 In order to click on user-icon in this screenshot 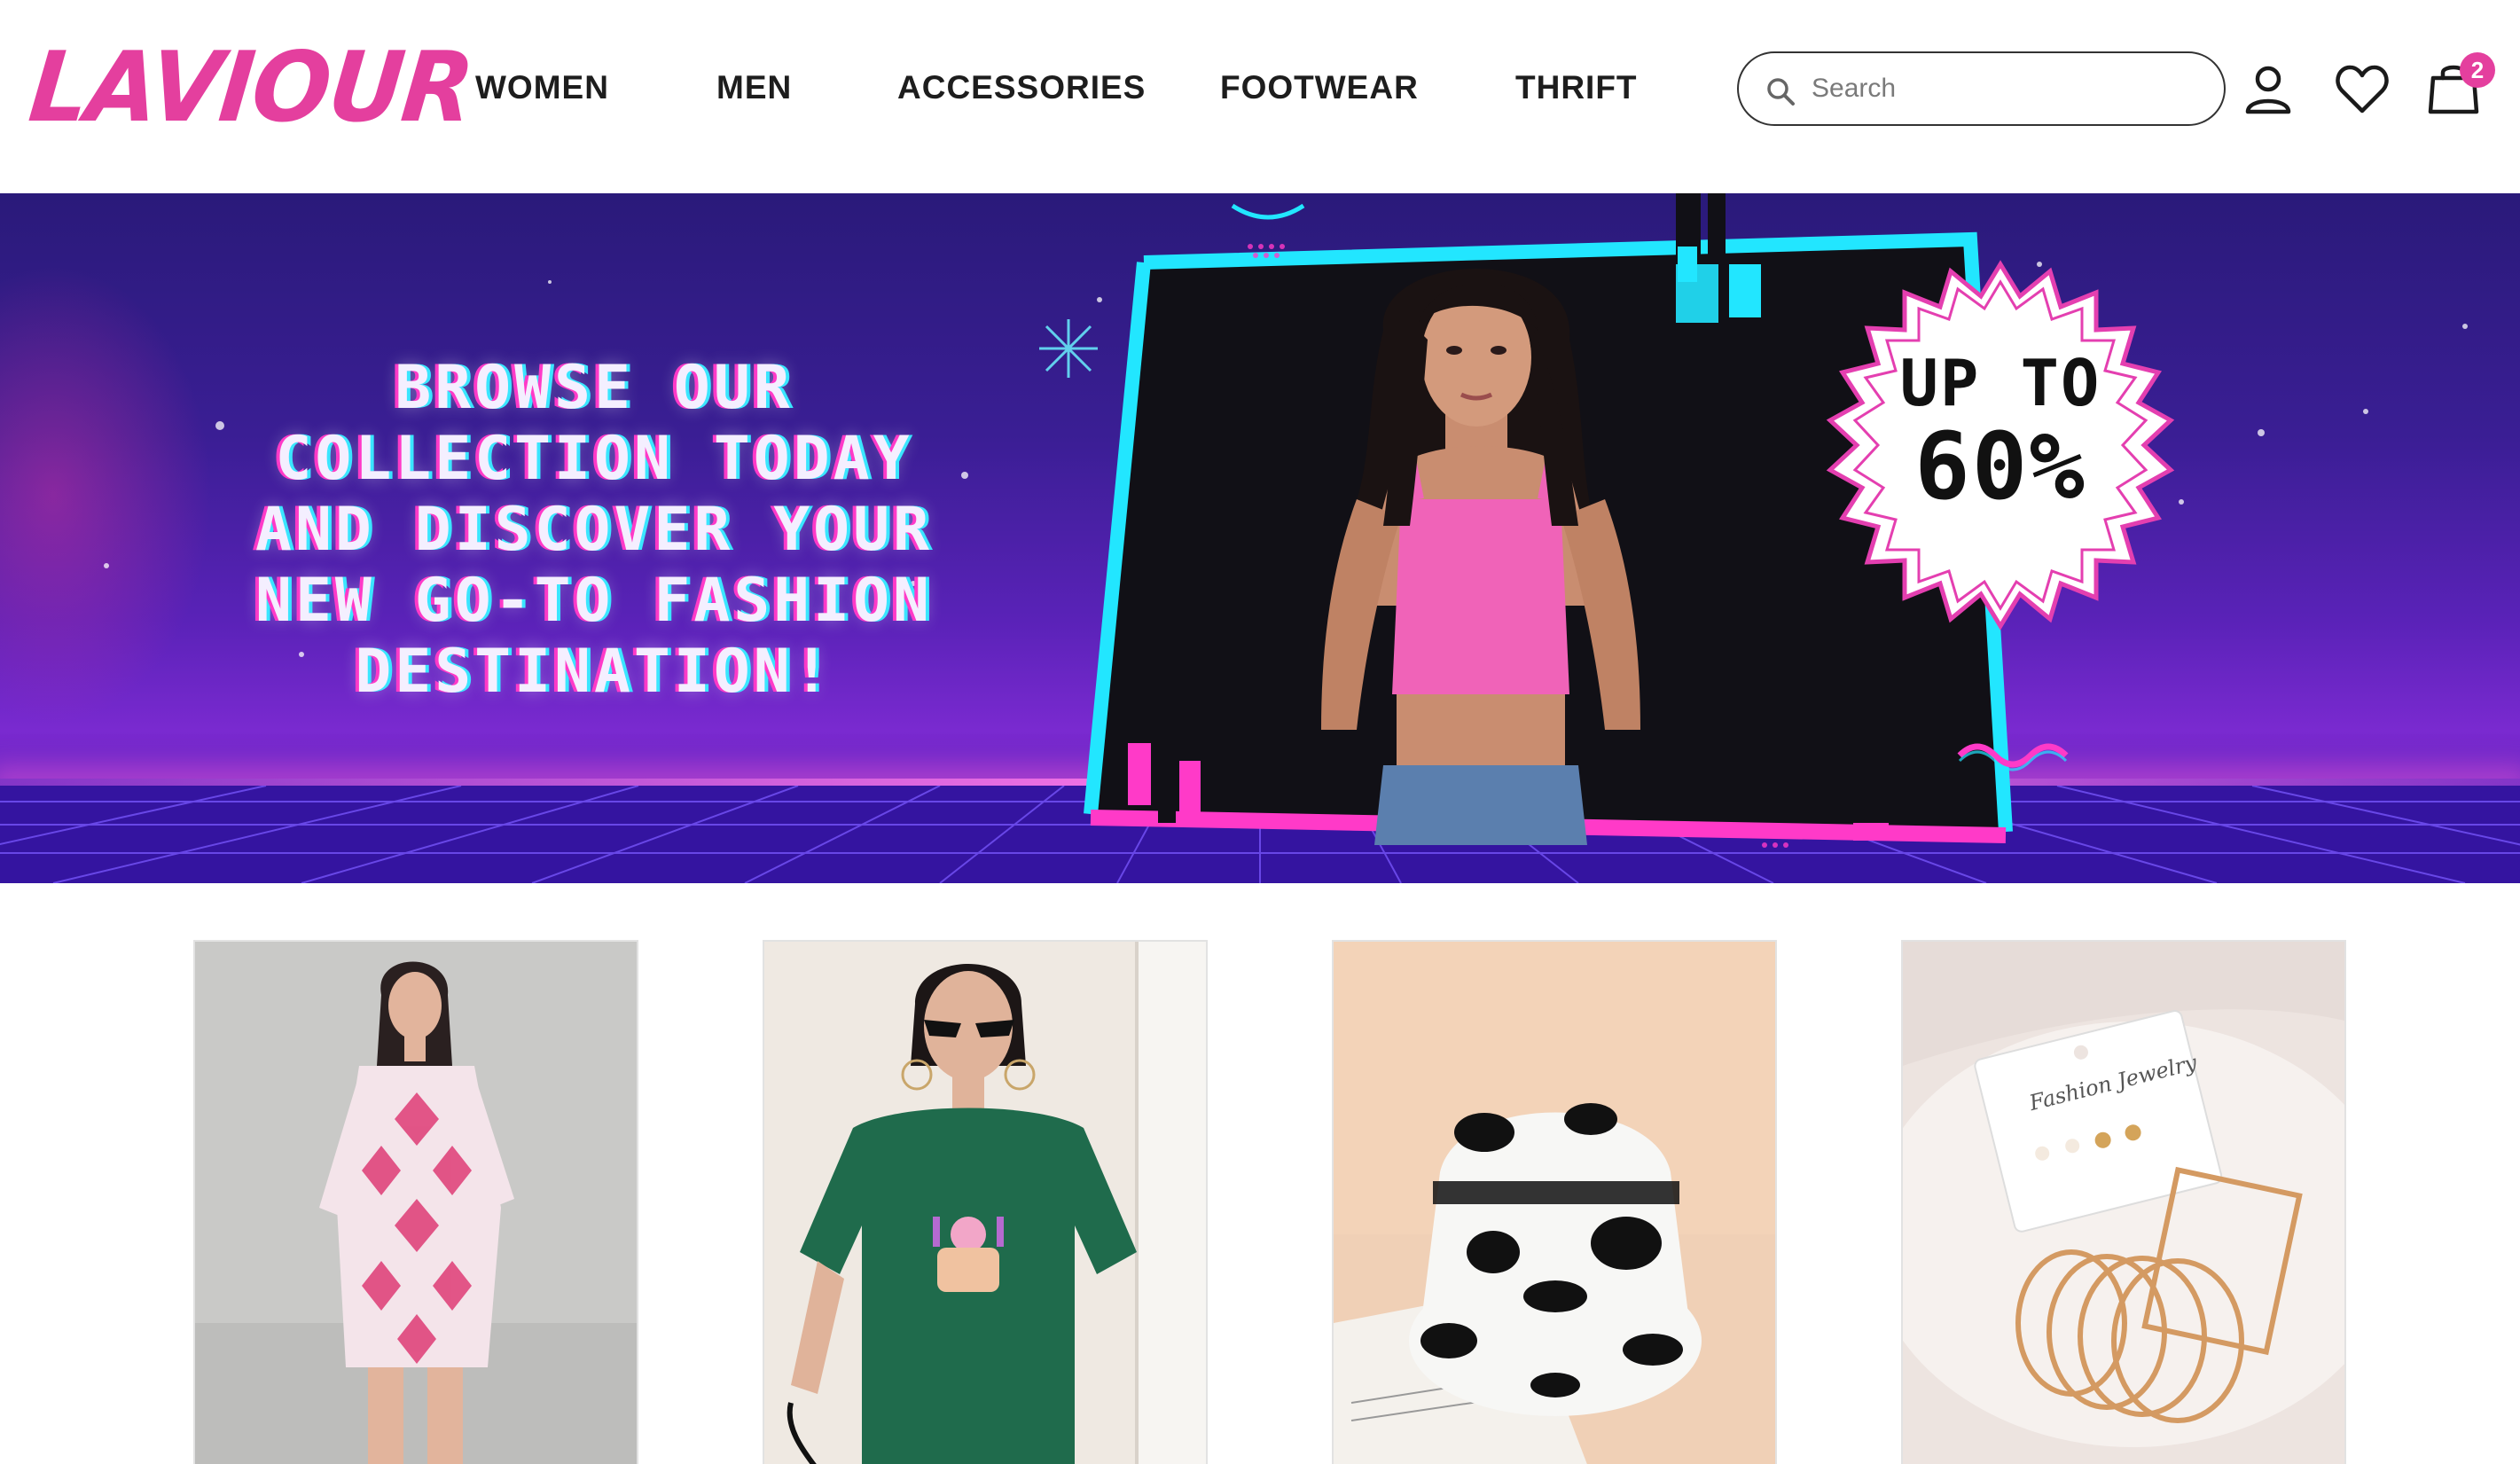, I will do `click(2268, 89)`.